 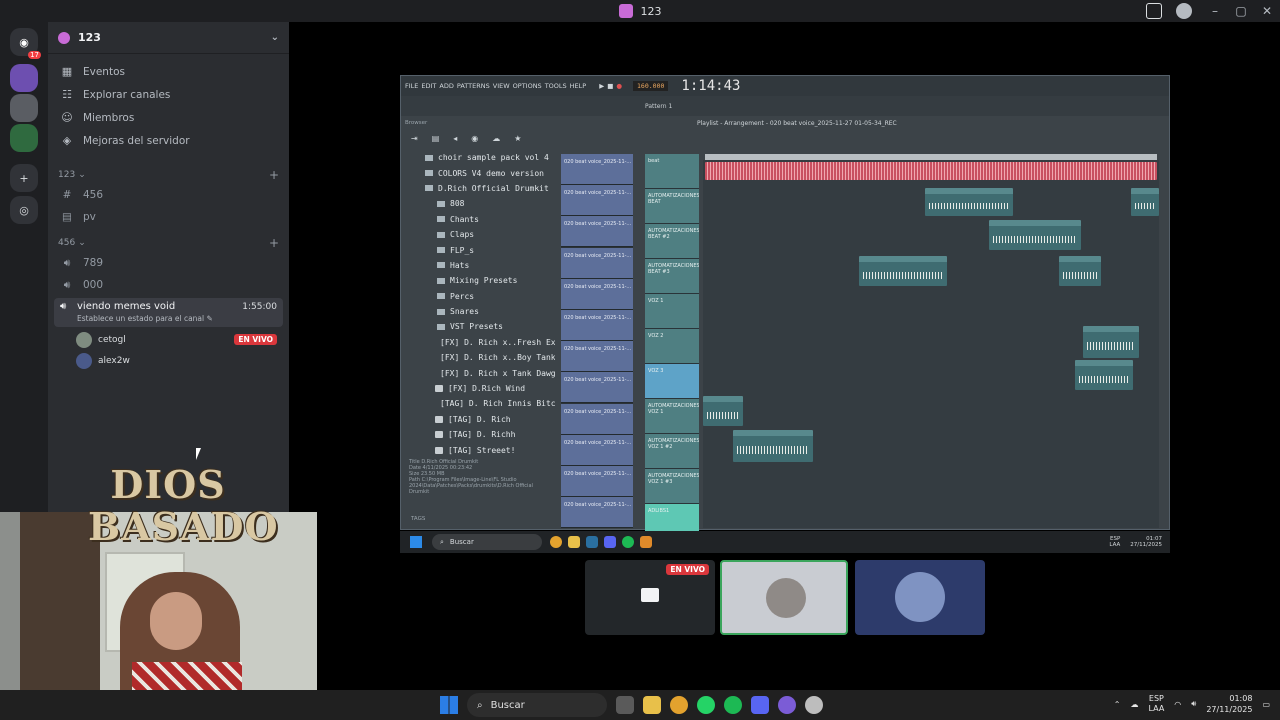 What do you see at coordinates (760, 705) in the screenshot?
I see `discord-icon` at bounding box center [760, 705].